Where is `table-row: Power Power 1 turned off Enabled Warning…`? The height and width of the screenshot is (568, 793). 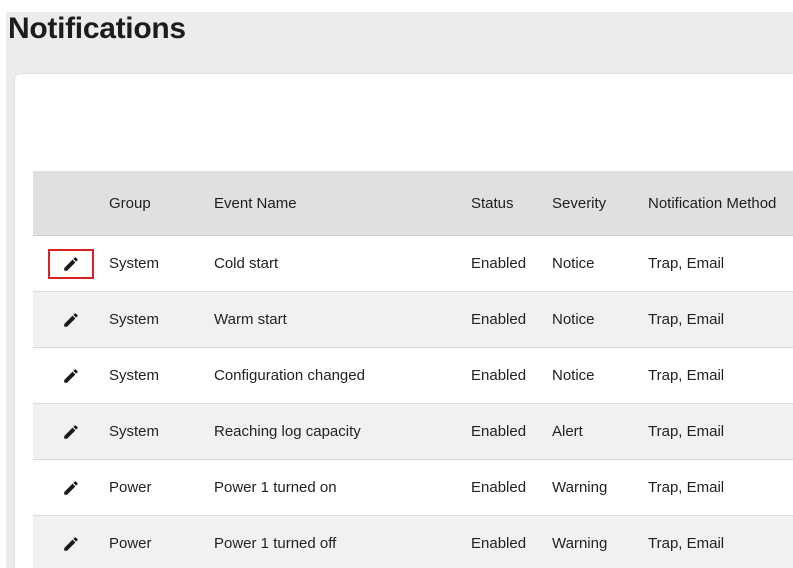 table-row: Power Power 1 turned off Enabled Warning… is located at coordinates (413, 542).